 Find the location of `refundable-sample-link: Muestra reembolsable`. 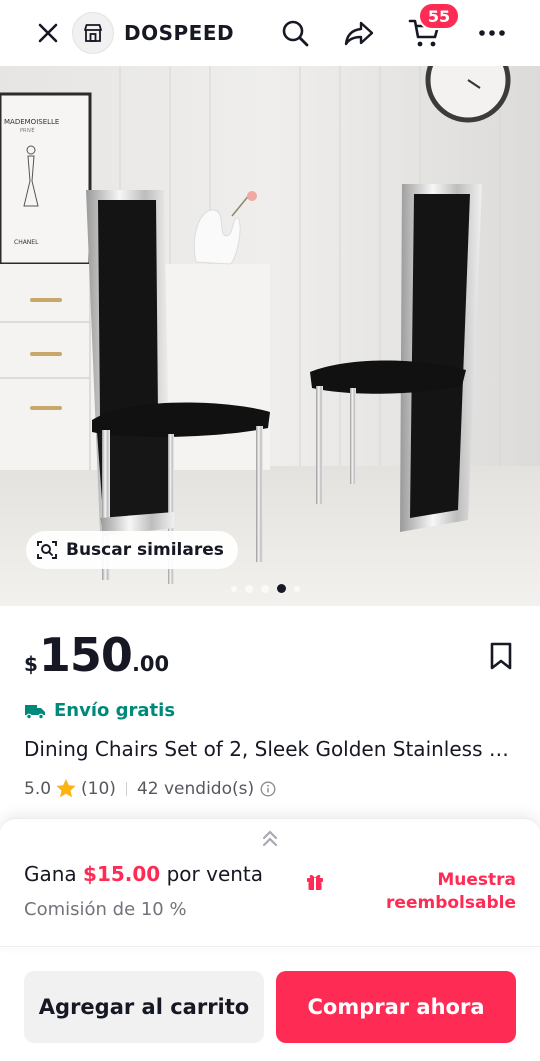

refundable-sample-link: Muestra reembolsable is located at coordinates (441, 892).